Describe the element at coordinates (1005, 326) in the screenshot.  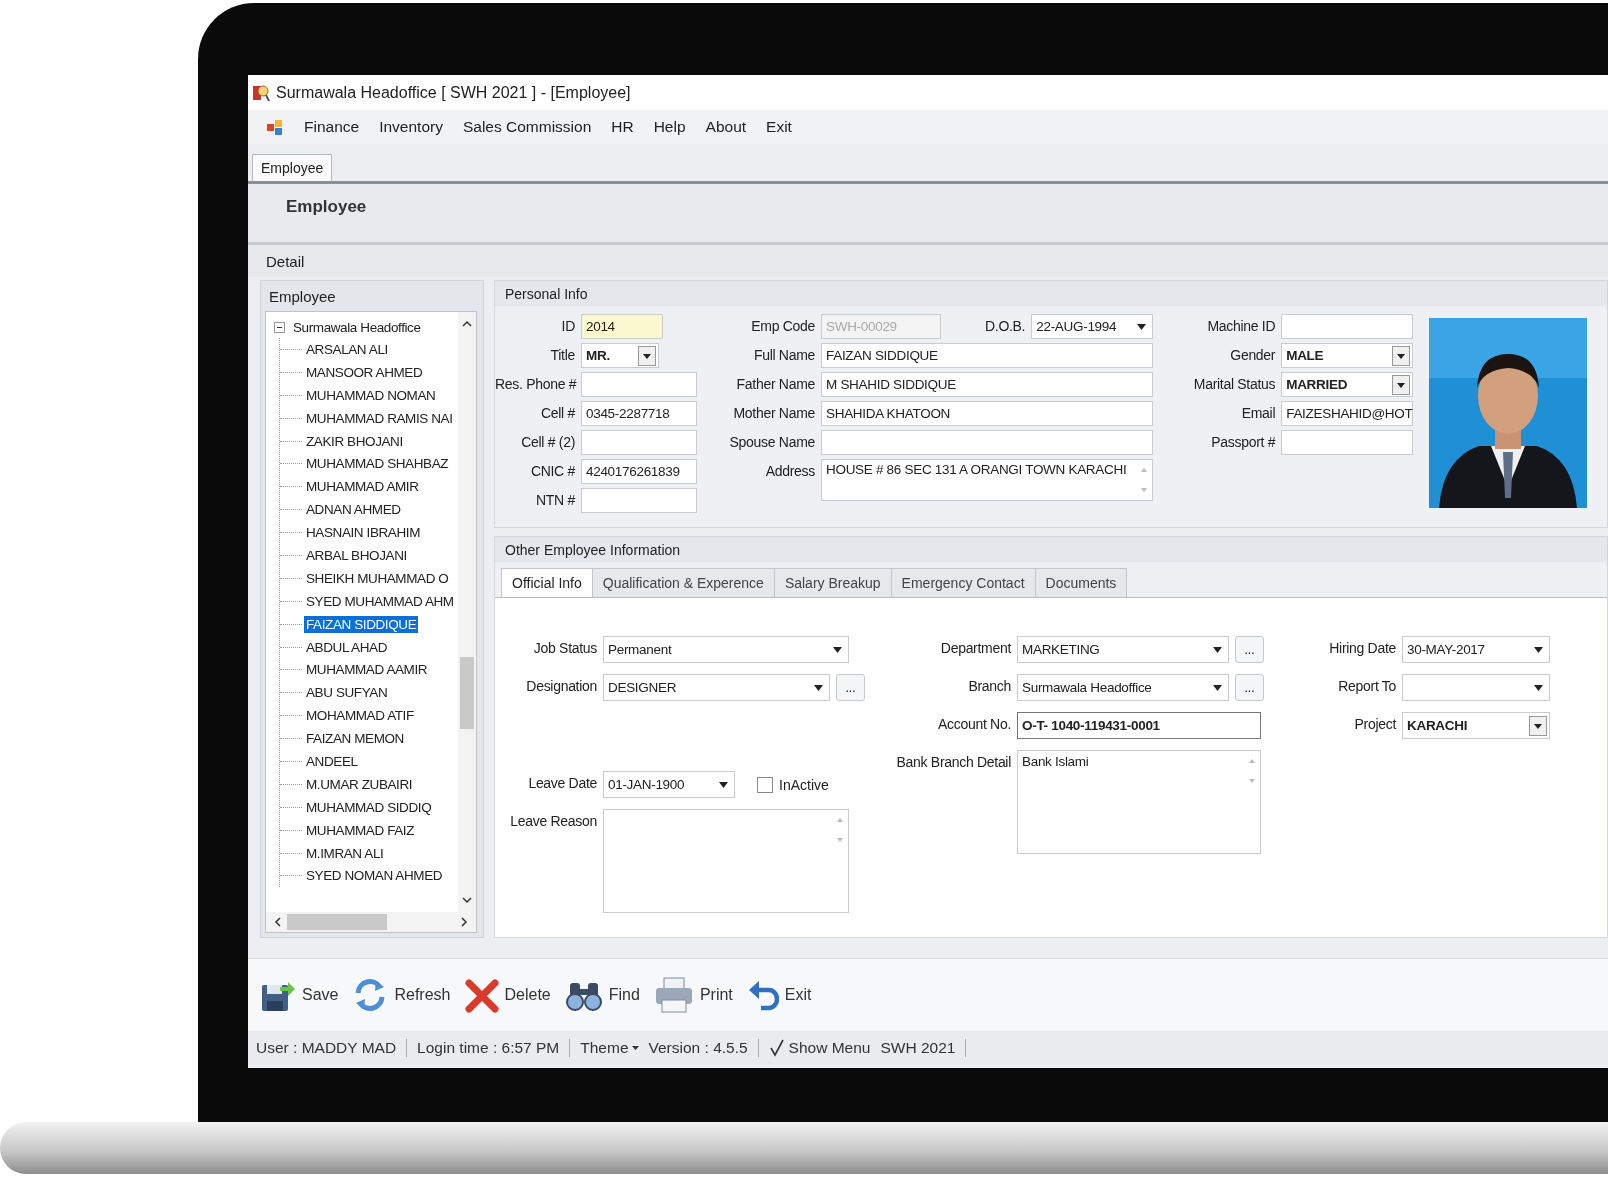
I see `field-label: D.O.B.` at that location.